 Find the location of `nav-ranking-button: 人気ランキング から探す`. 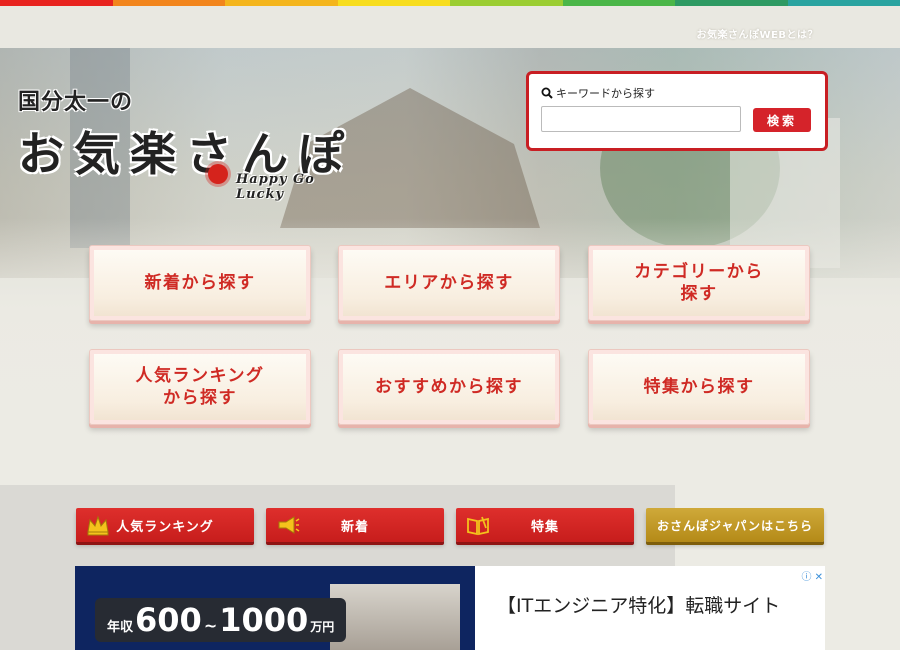

nav-ranking-button: 人気ランキング から探す is located at coordinates (200, 387).